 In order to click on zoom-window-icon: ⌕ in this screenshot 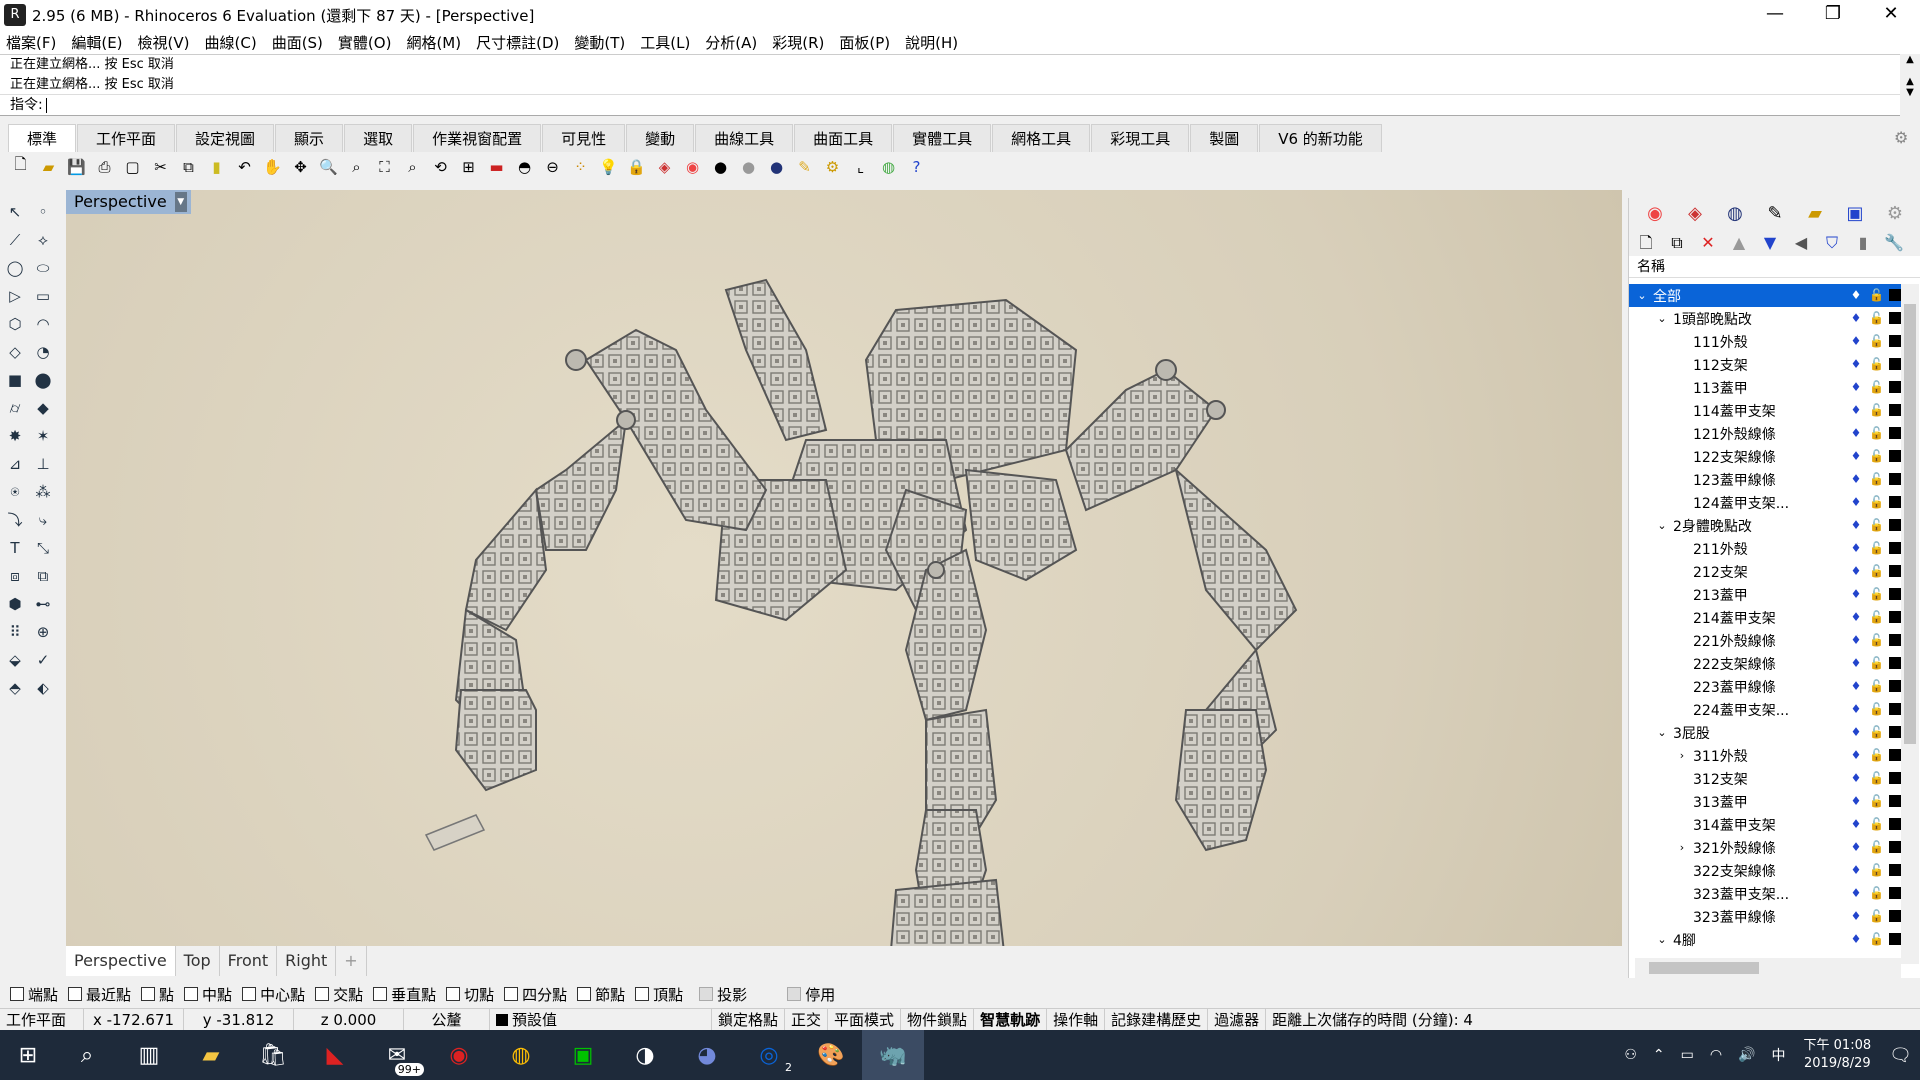, I will do `click(356, 166)`.